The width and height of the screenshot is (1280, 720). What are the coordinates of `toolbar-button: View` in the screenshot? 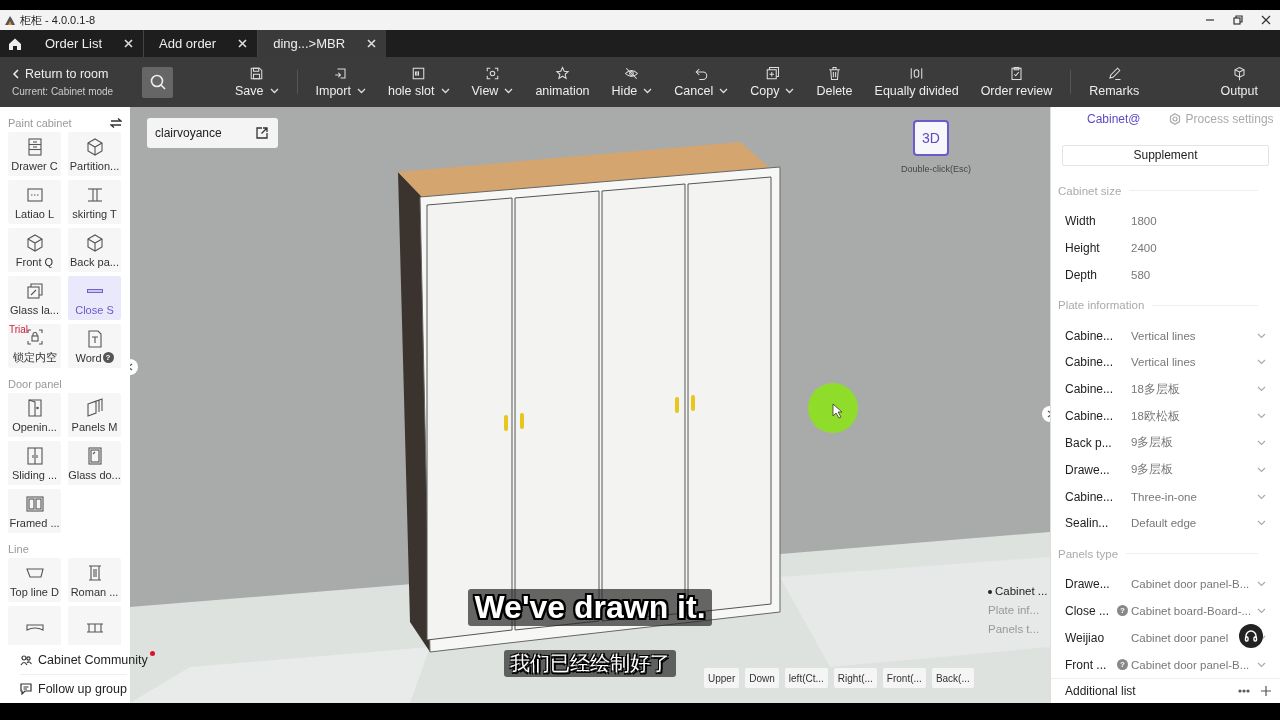 It's located at (492, 82).